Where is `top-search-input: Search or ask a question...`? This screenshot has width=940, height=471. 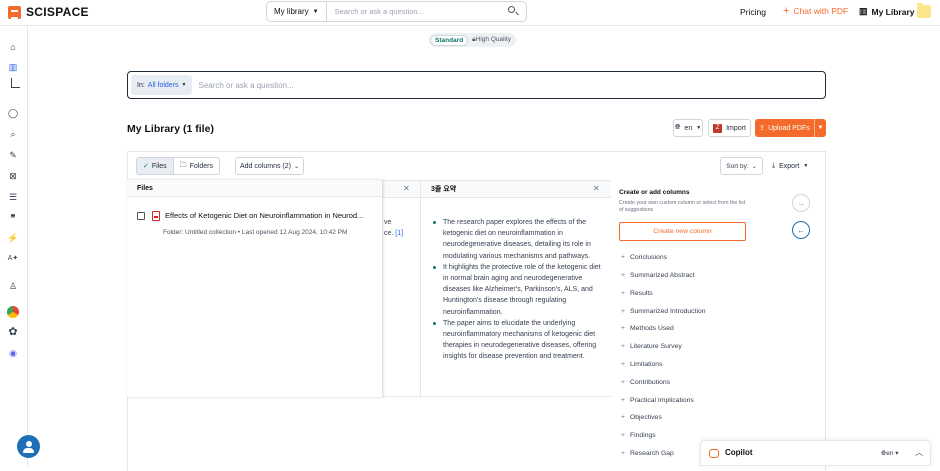
top-search-input: Search or ask a question... is located at coordinates (416, 11).